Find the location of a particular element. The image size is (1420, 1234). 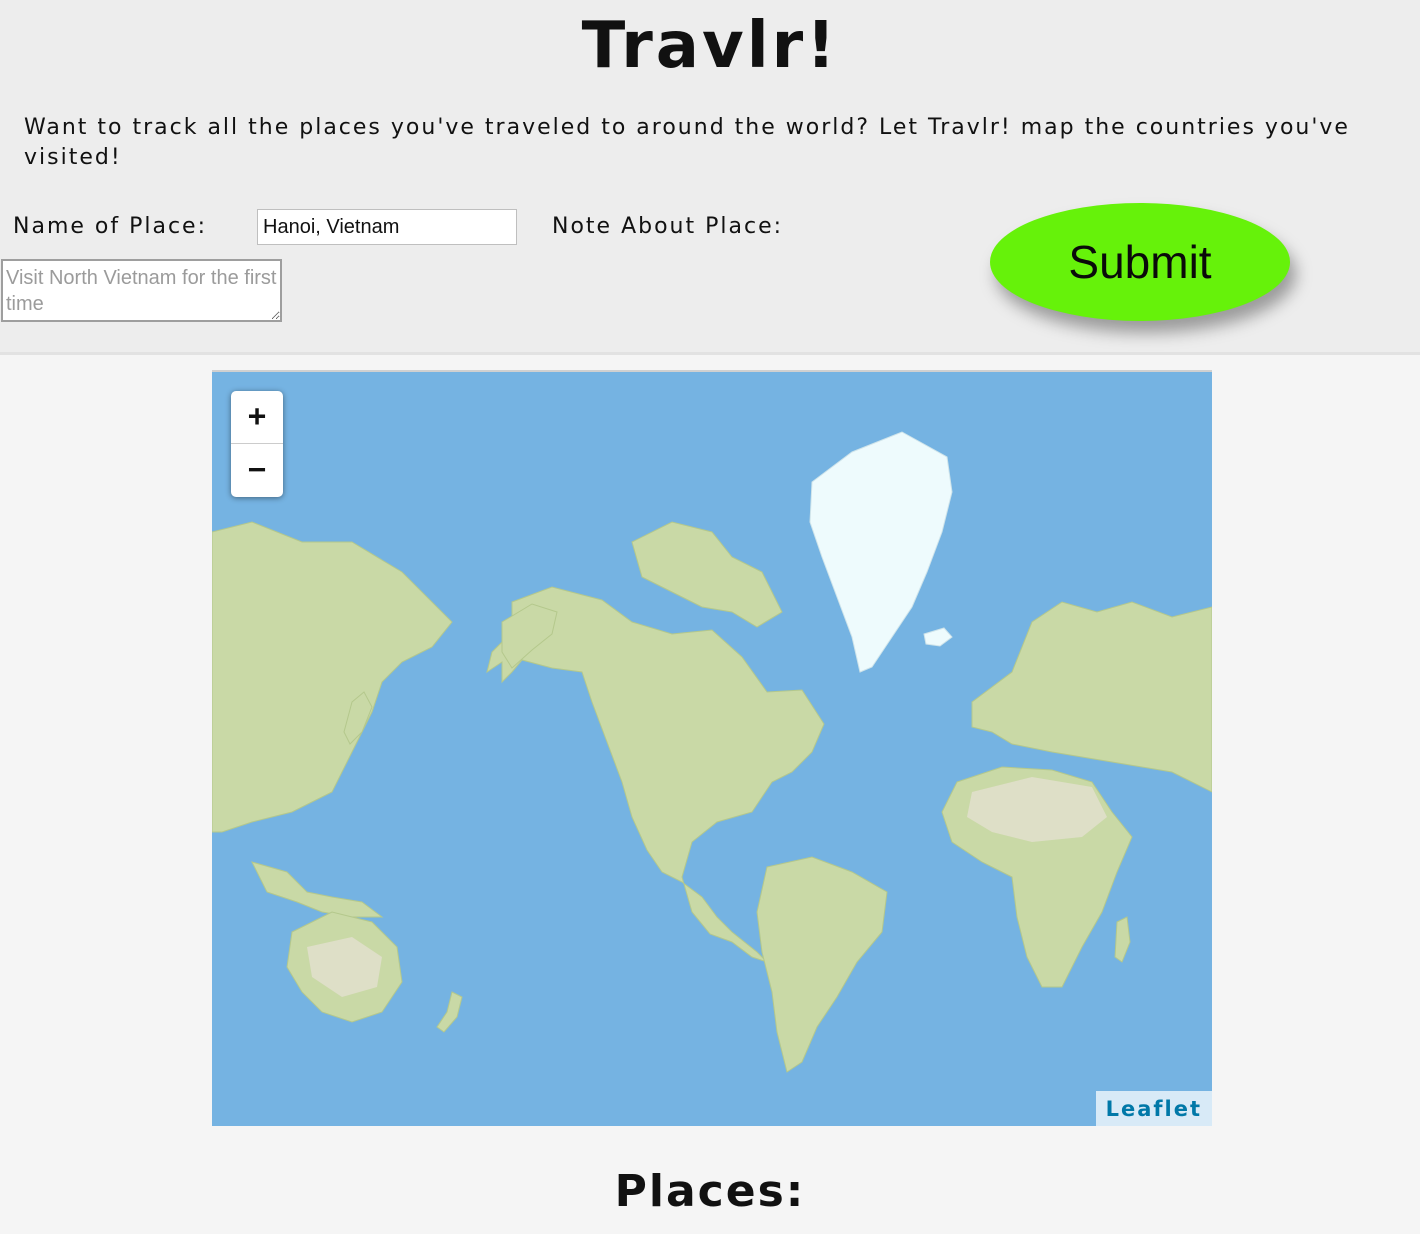

zoom-out-button: − is located at coordinates (257, 470).